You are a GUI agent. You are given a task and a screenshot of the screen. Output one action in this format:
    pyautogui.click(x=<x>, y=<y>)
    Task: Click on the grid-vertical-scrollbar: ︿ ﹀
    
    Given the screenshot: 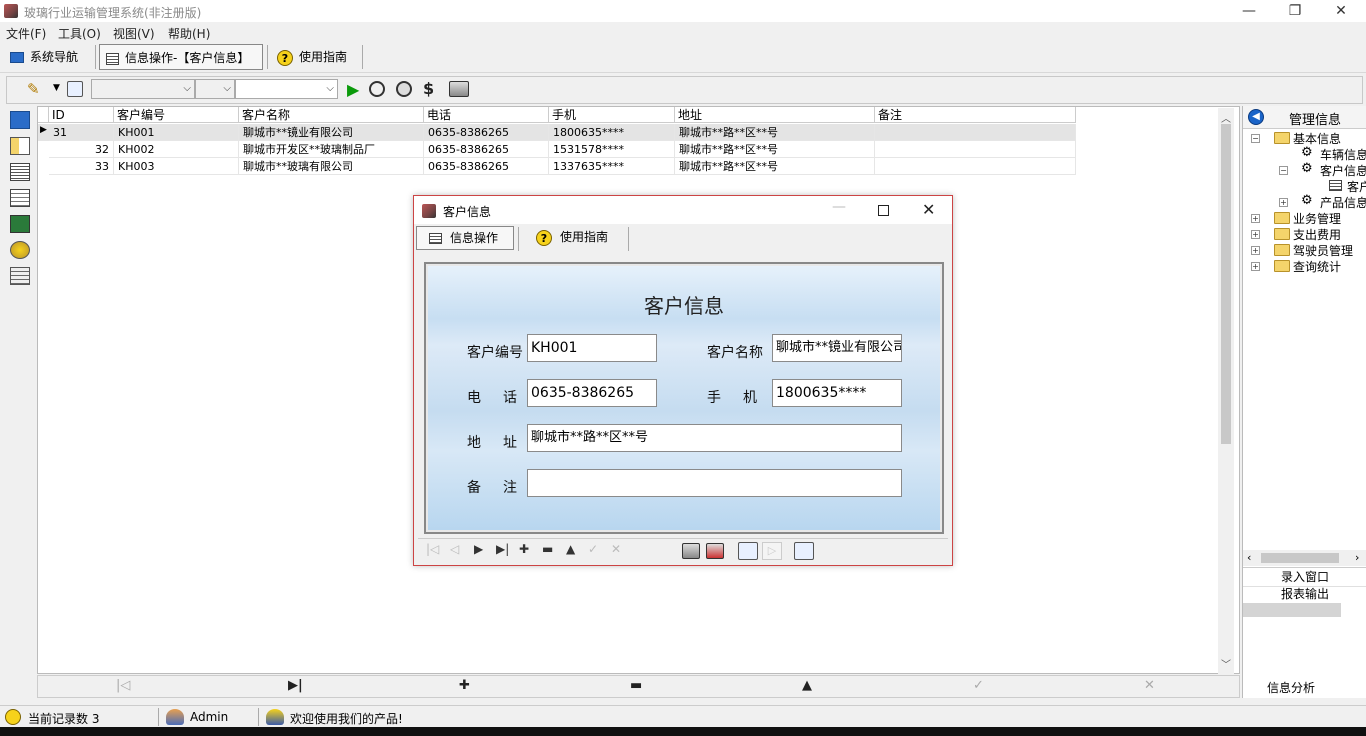 What is the action you would take?
    pyautogui.click(x=1226, y=391)
    